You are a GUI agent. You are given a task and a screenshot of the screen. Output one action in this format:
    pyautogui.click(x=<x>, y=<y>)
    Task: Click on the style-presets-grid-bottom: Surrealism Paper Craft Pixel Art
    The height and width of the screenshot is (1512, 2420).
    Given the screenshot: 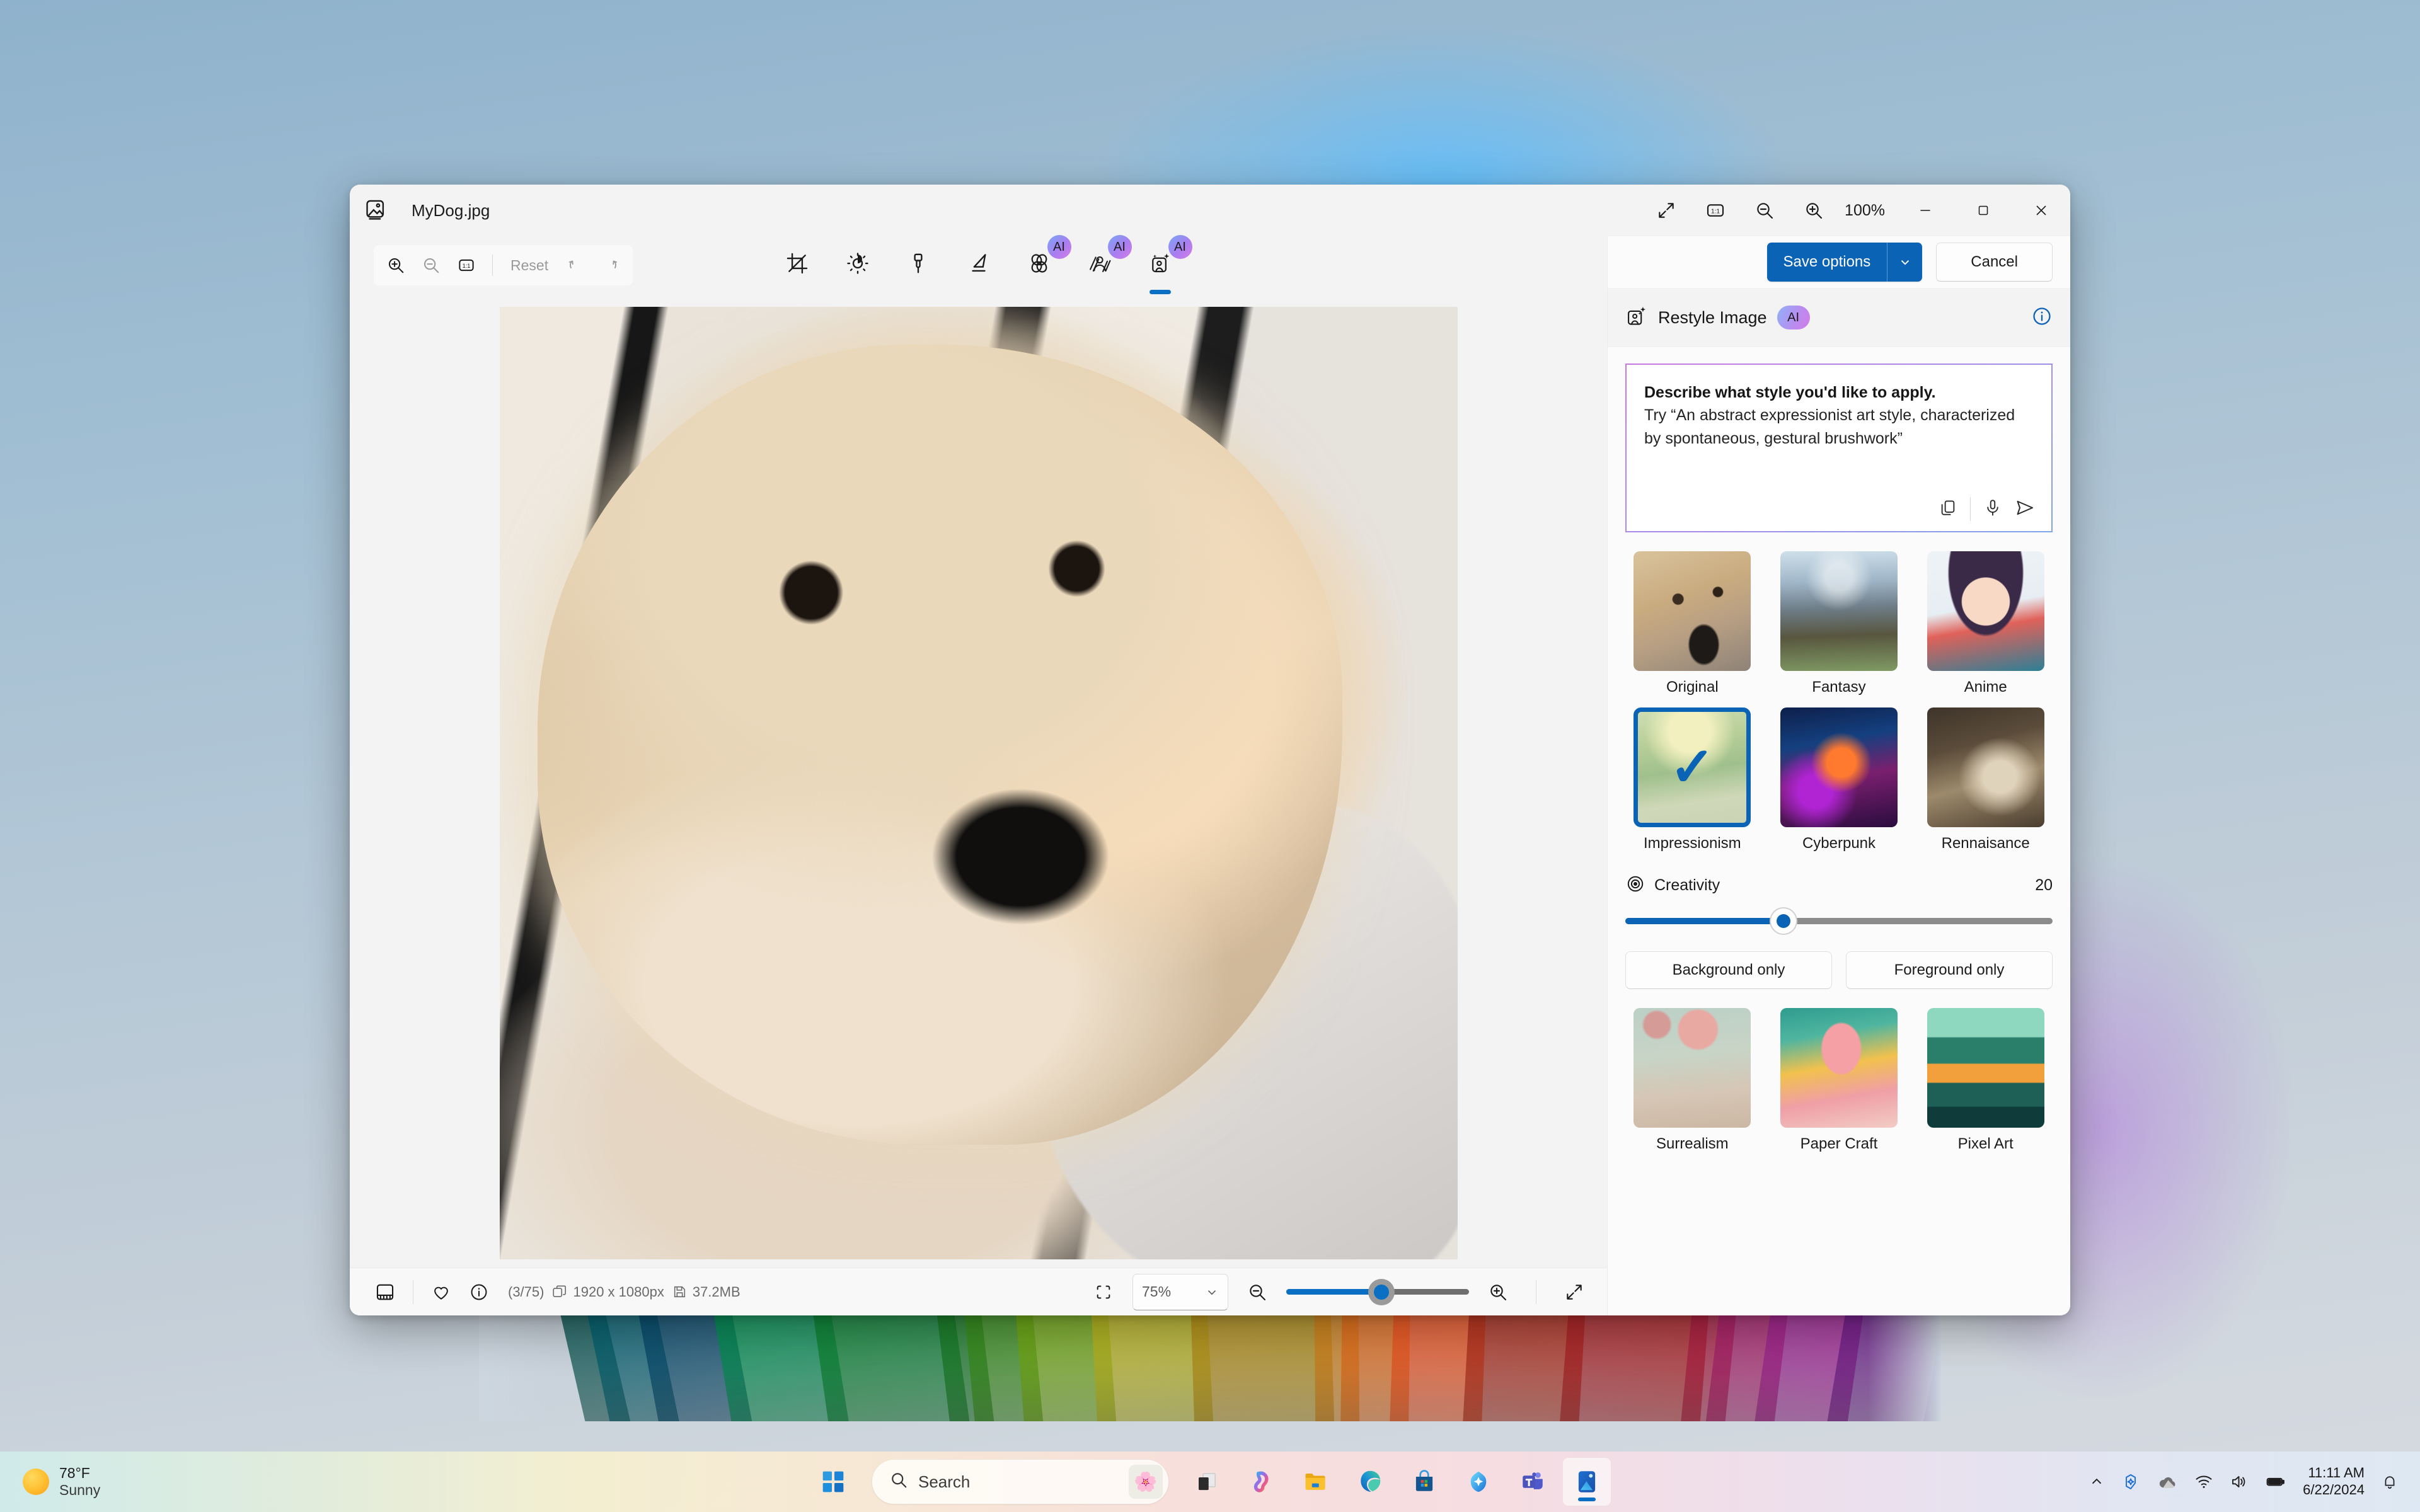 What is the action you would take?
    pyautogui.click(x=1839, y=1080)
    